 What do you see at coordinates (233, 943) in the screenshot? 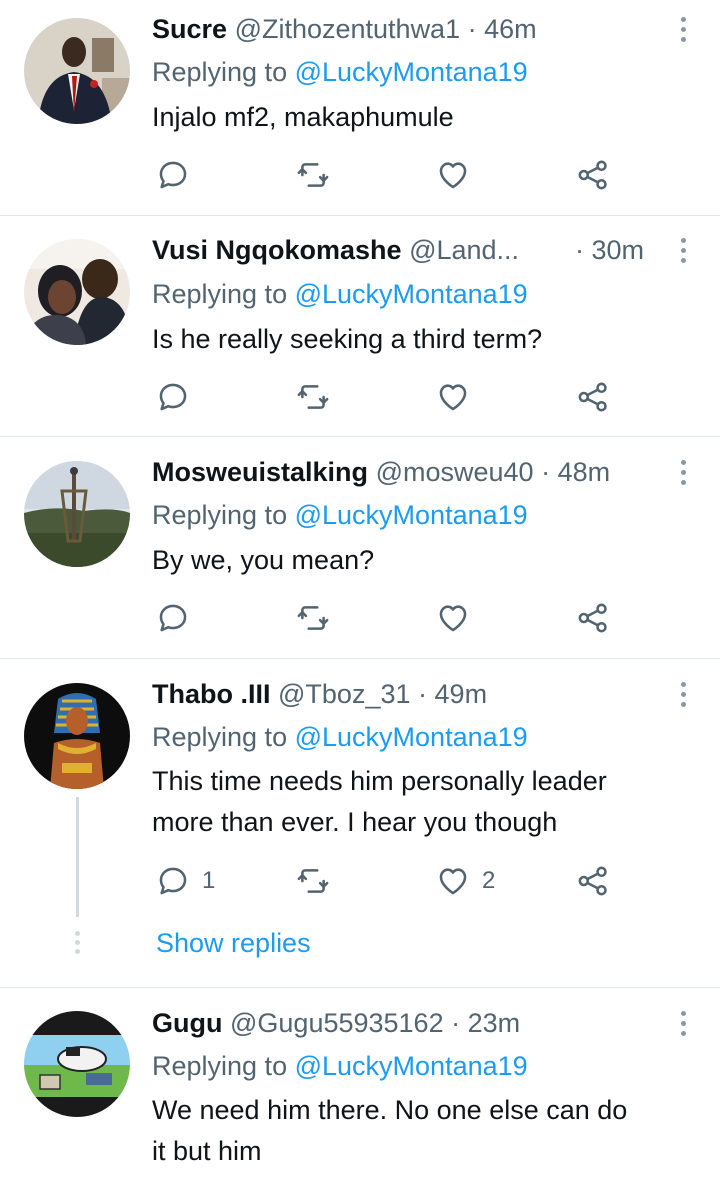
I see `show-replies-link: Show replies` at bounding box center [233, 943].